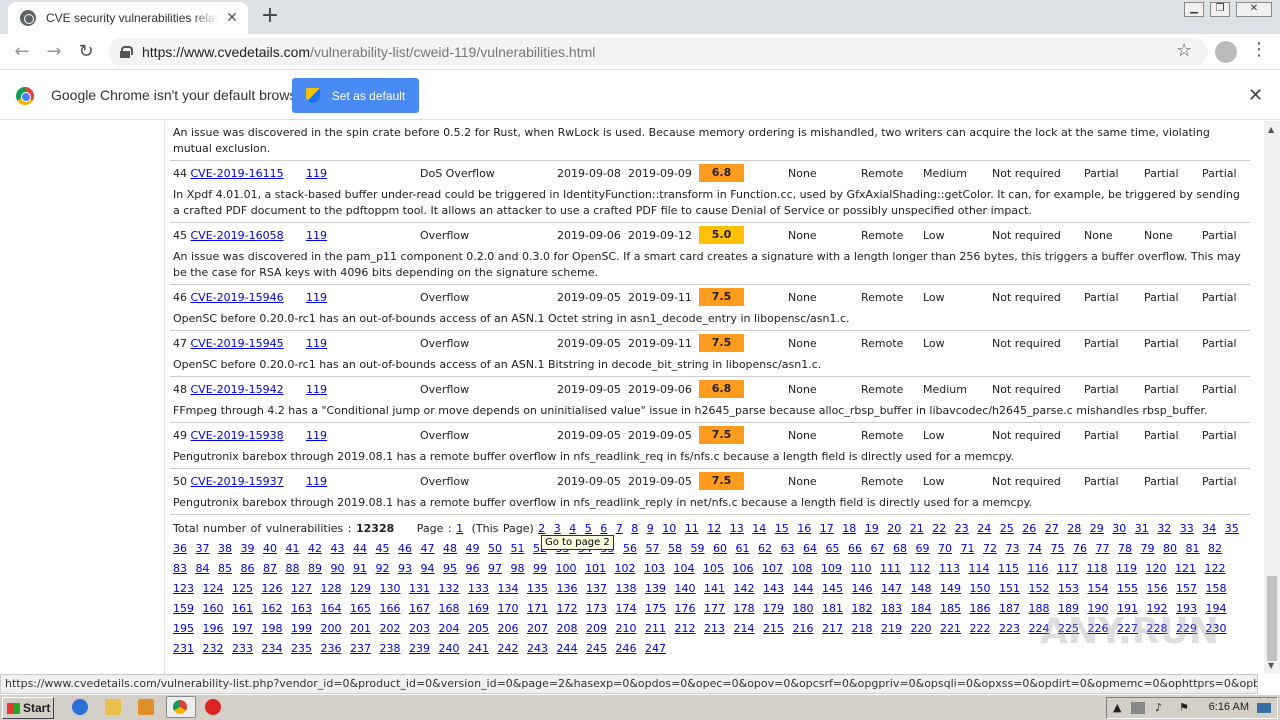 Image resolution: width=1280 pixels, height=720 pixels. I want to click on page-link: 114, so click(979, 568).